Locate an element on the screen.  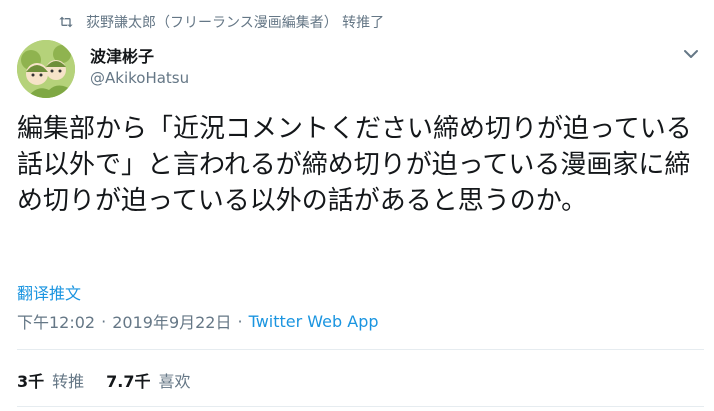
likes-count: 7.7千 is located at coordinates (128, 381).